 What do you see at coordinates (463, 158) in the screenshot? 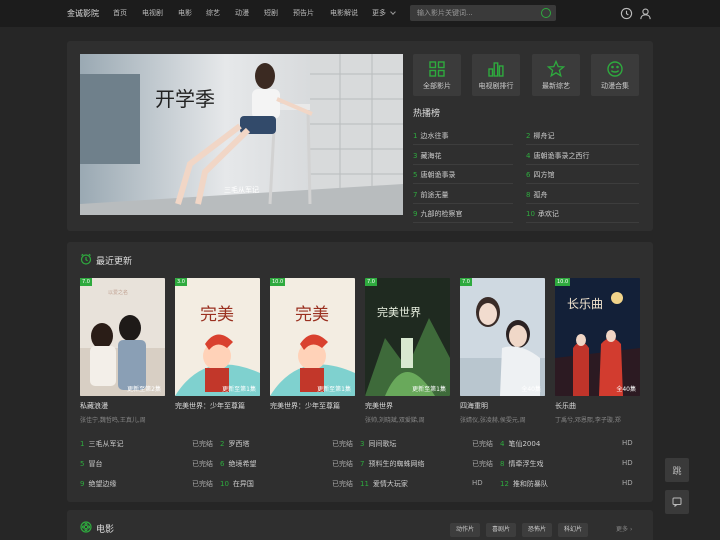
I see `hot-list-item: 3 藏海花` at bounding box center [463, 158].